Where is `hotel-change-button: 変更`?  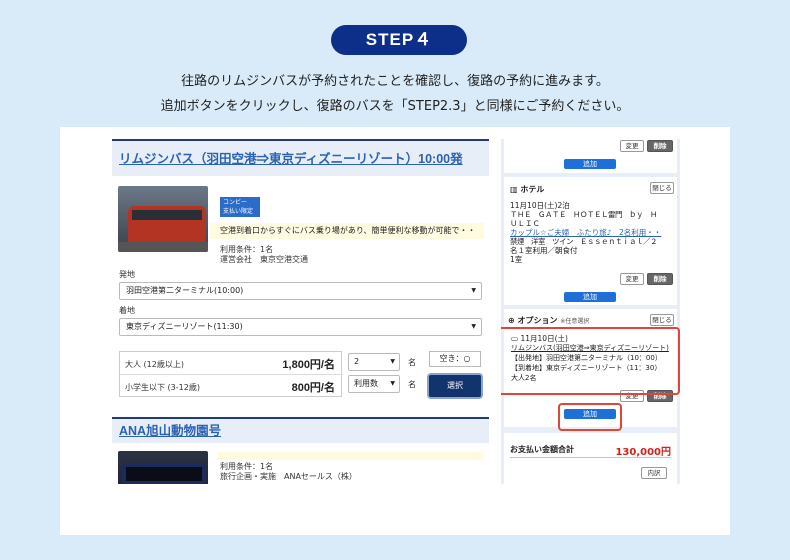
hotel-change-button: 変更 is located at coordinates (632, 279).